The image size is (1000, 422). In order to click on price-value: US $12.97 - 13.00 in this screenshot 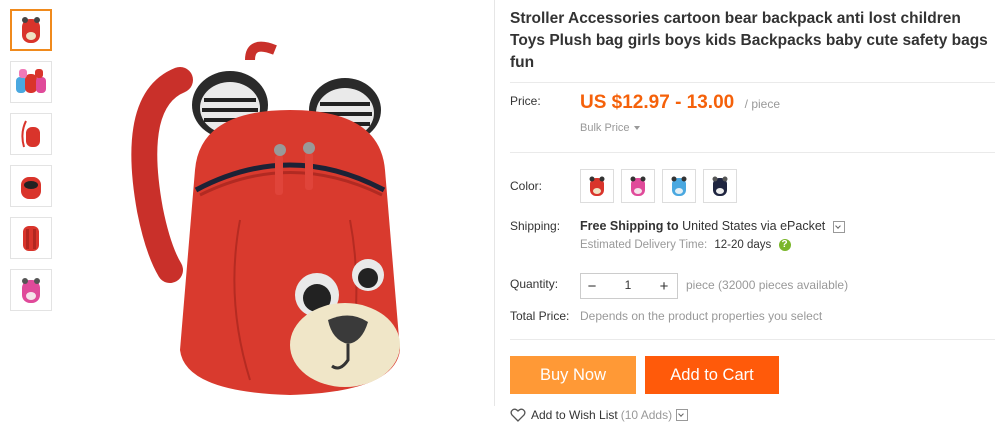, I will do `click(657, 102)`.